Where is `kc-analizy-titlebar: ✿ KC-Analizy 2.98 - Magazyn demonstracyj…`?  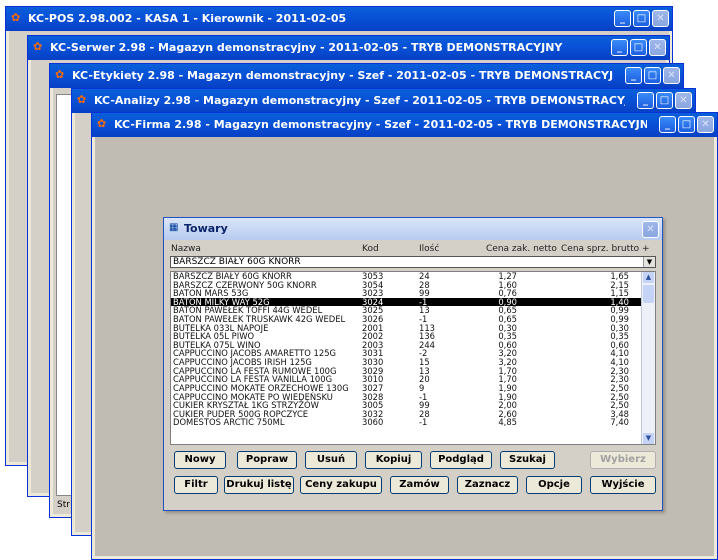 kc-analizy-titlebar: ✿ KC-Analizy 2.98 - Magazyn demonstracyj… is located at coordinates (383, 101).